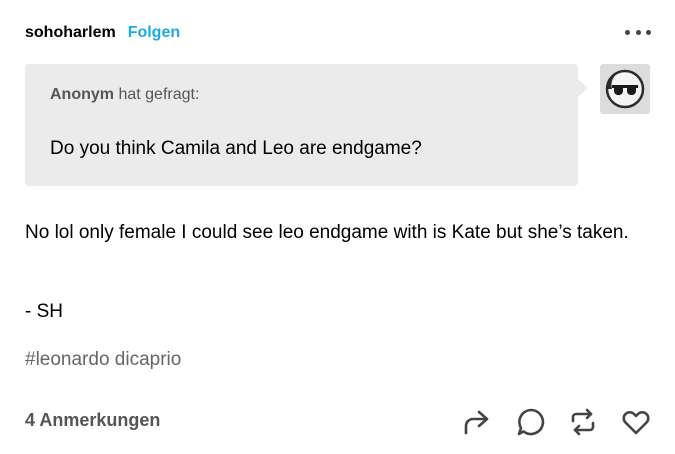  I want to click on asker-line: Anonym hat gefragt:, so click(124, 95).